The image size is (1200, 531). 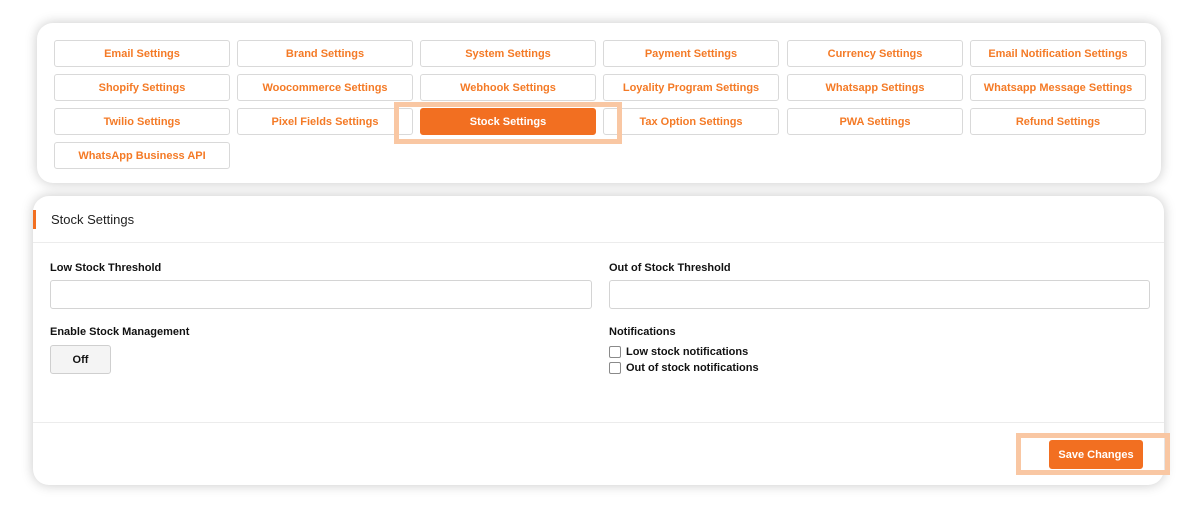 I want to click on tab-pixel-fields-settings: Pixel Fields Settings, so click(x=325, y=121).